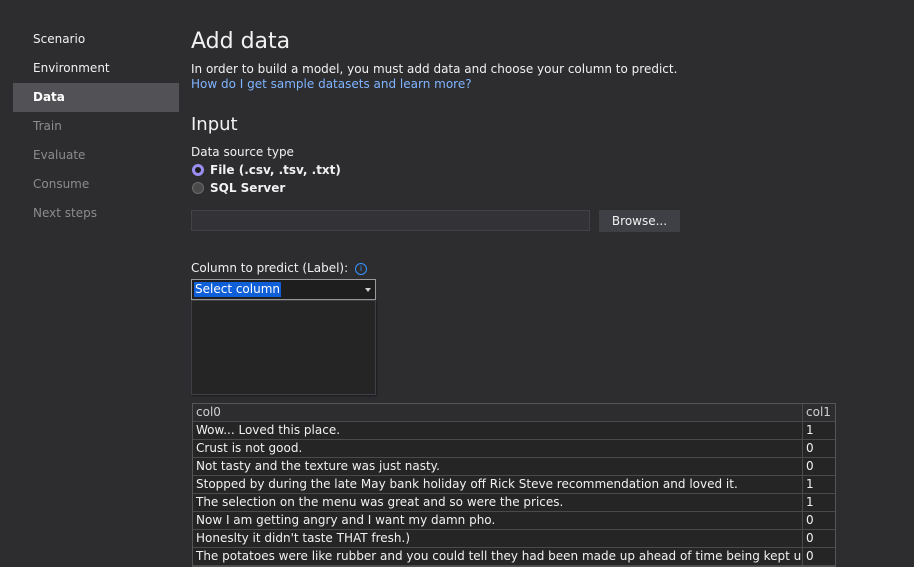  I want to click on sidebar-item-data: Data, so click(96, 97).